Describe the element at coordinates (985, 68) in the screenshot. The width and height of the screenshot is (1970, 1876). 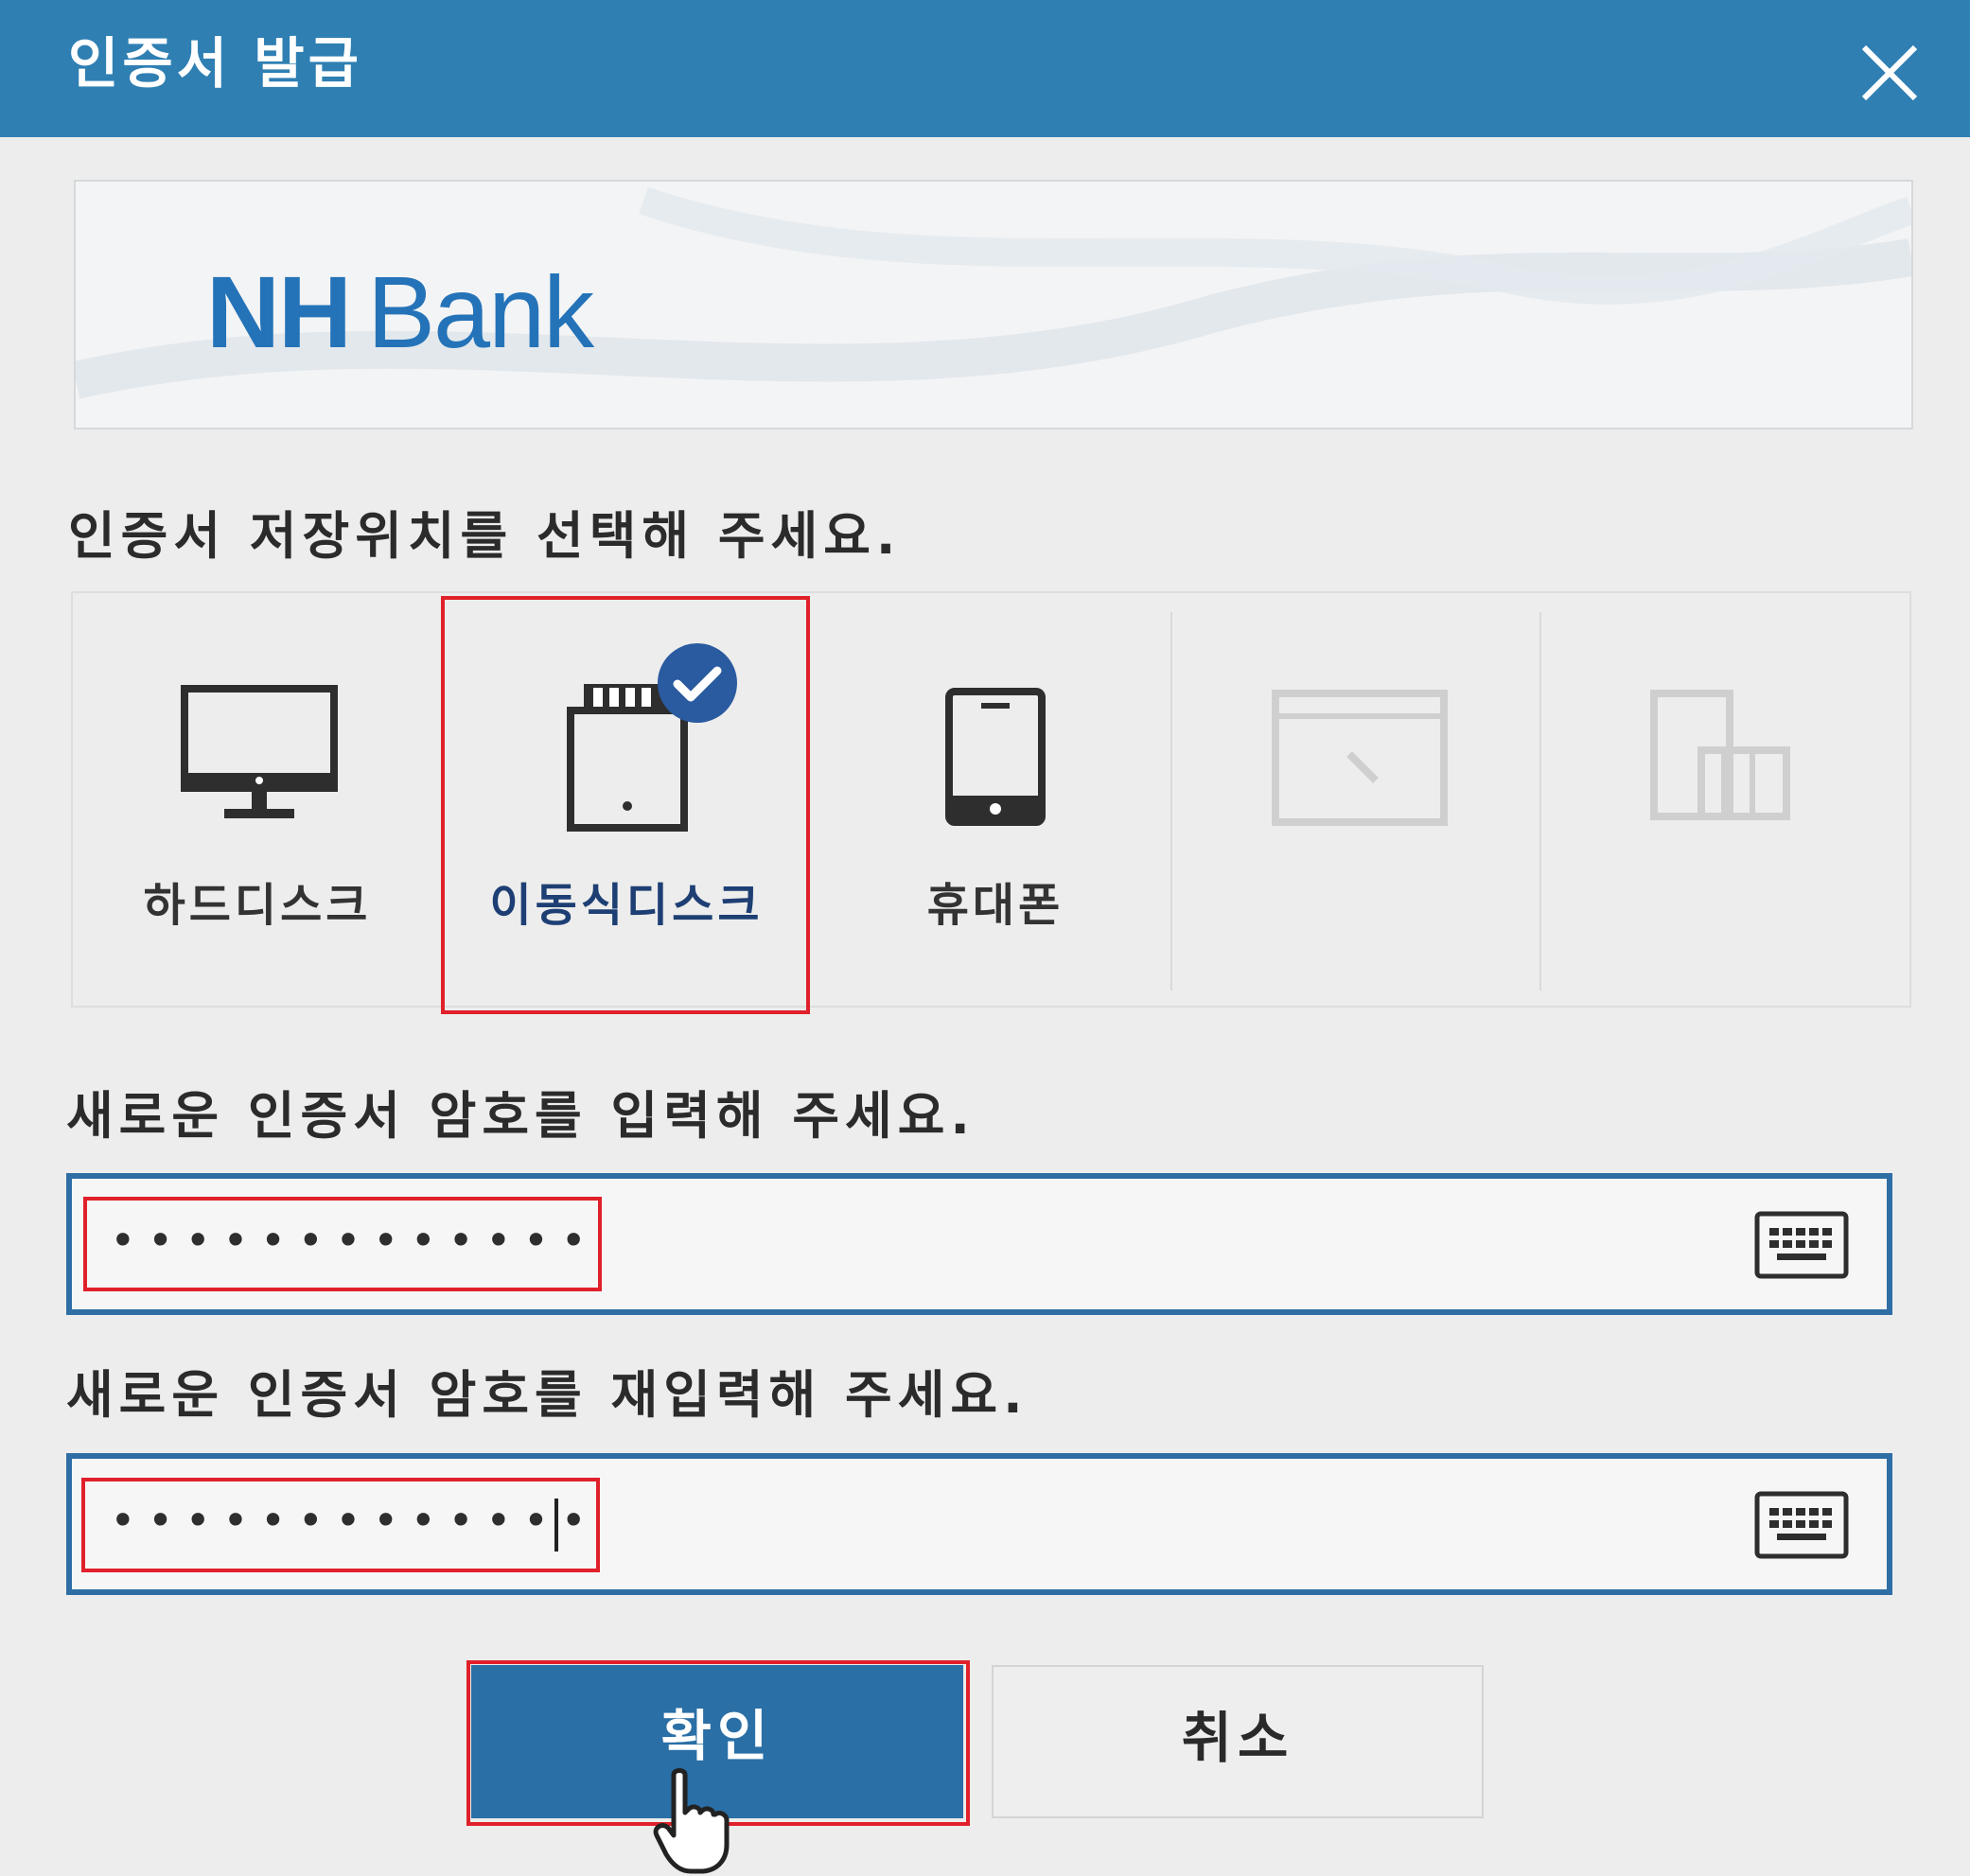
I see `title-bar: 인증서 발급` at that location.